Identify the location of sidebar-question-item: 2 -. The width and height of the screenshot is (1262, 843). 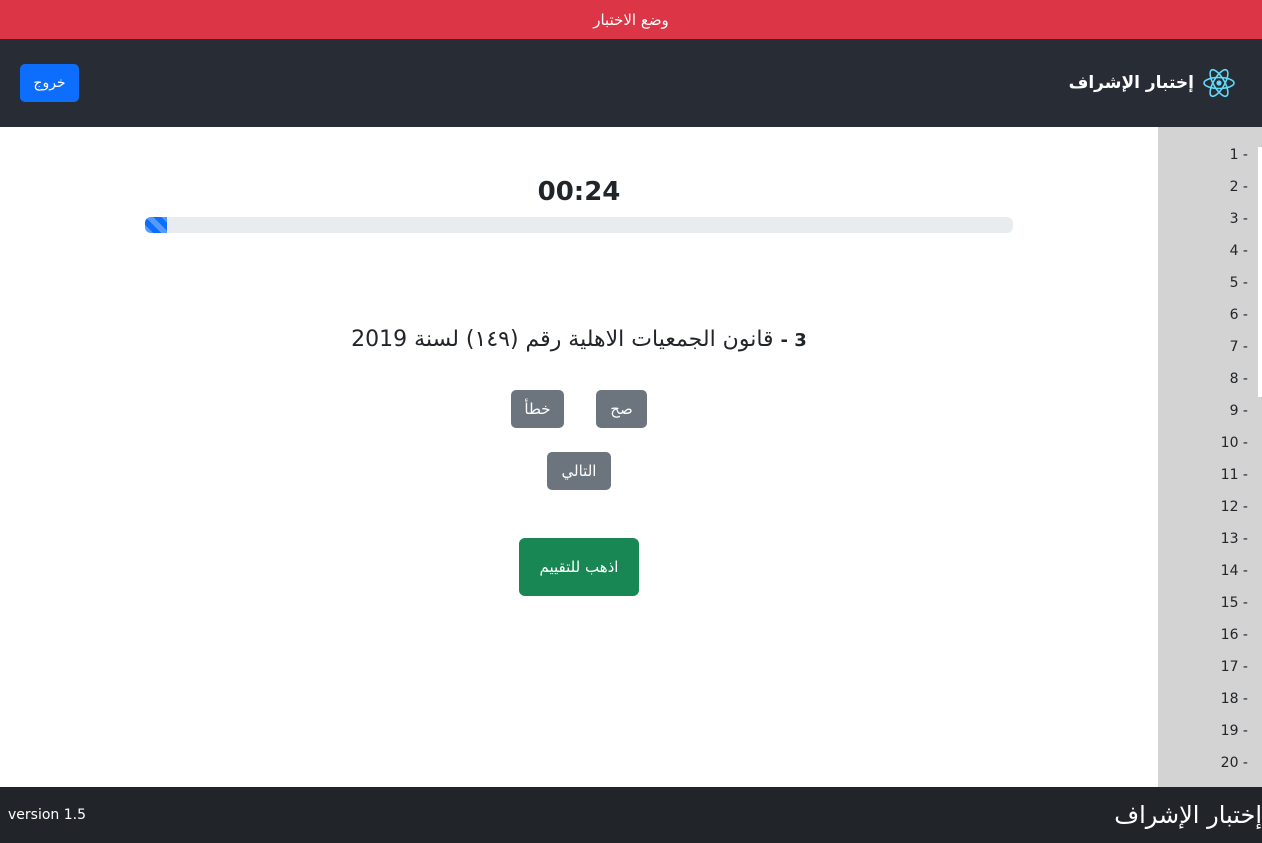
(1214, 187).